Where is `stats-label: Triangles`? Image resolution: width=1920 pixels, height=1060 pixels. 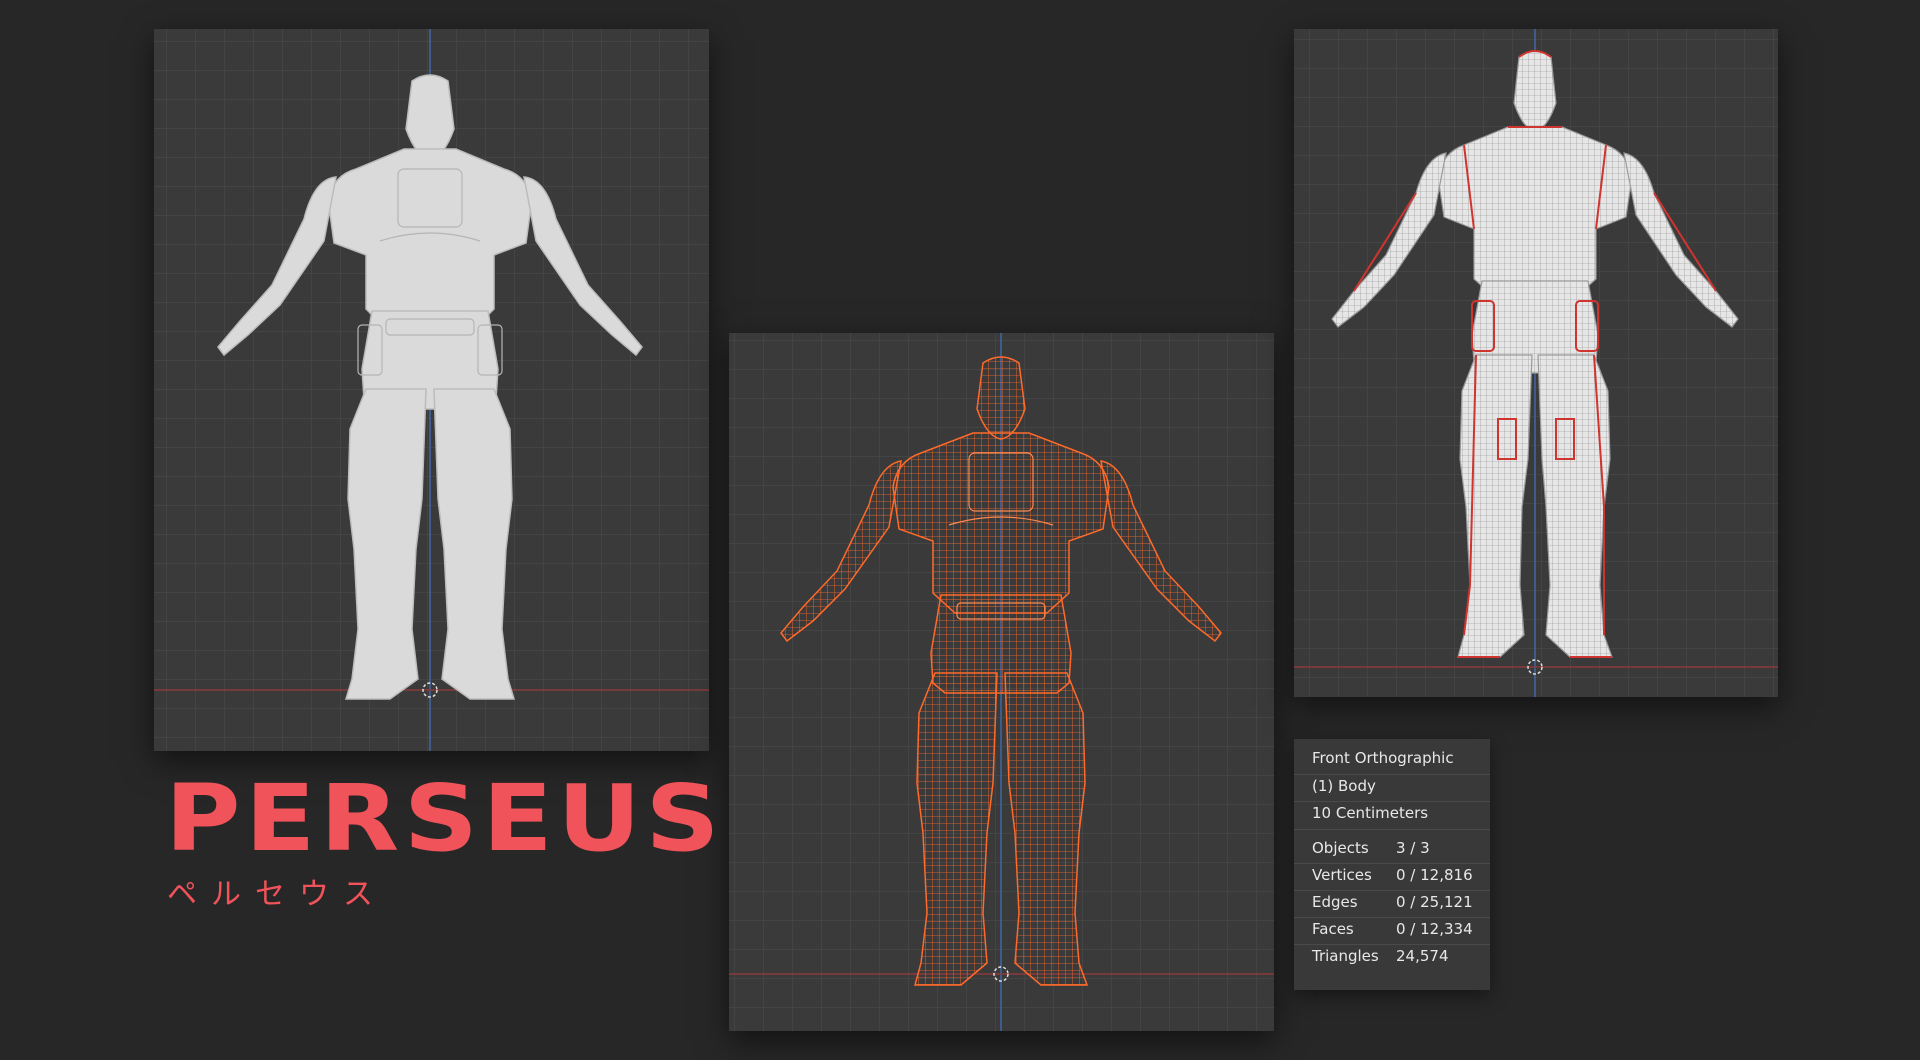
stats-label: Triangles is located at coordinates (1345, 956).